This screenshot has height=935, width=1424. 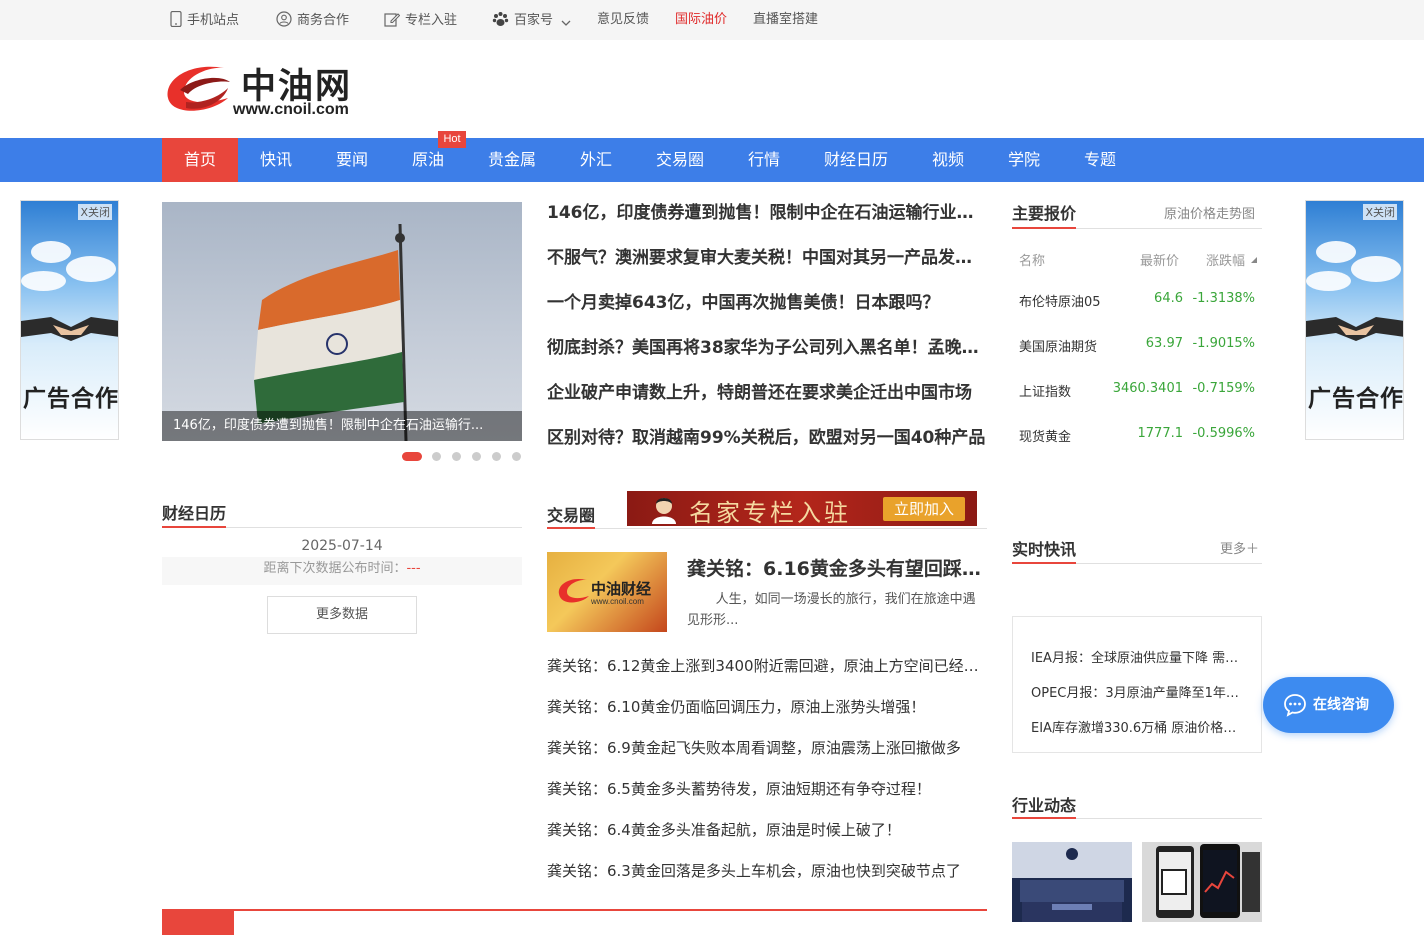 What do you see at coordinates (213, 20) in the screenshot?
I see `mobile-site-label: 手机站点` at bounding box center [213, 20].